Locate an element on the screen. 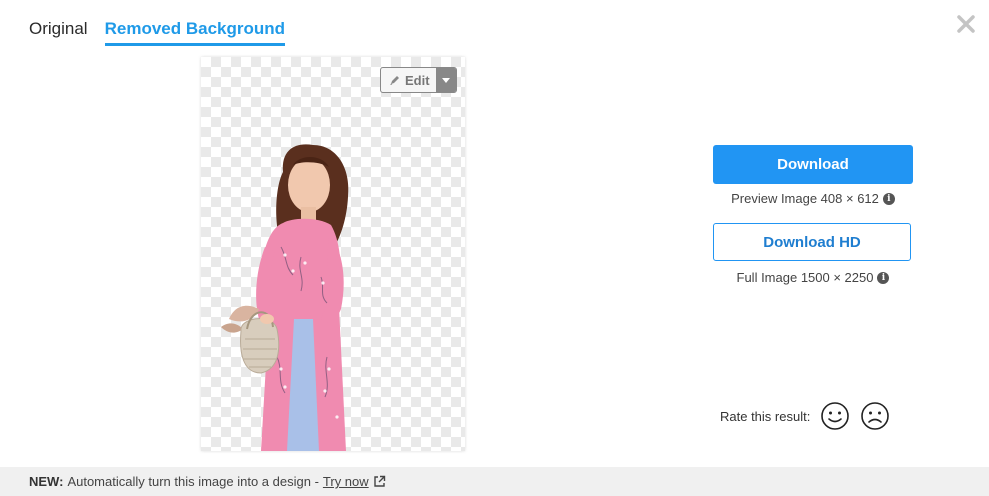 This screenshot has height=496, width=989. new-badge: NEW: is located at coordinates (46, 481).